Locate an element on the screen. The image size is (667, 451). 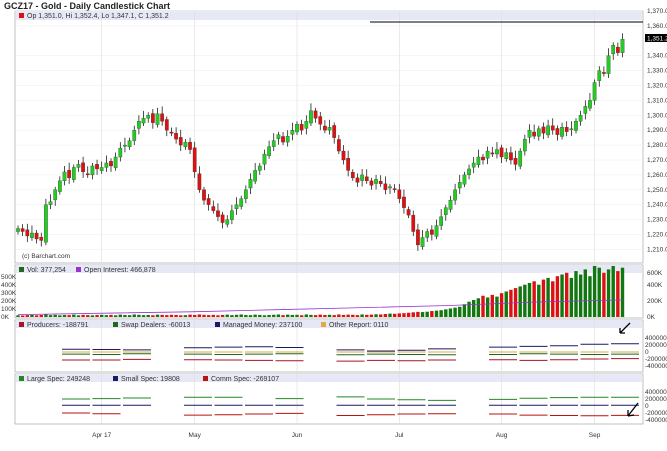
cot-tick-label: 200000 is located at coordinates (656, 345).